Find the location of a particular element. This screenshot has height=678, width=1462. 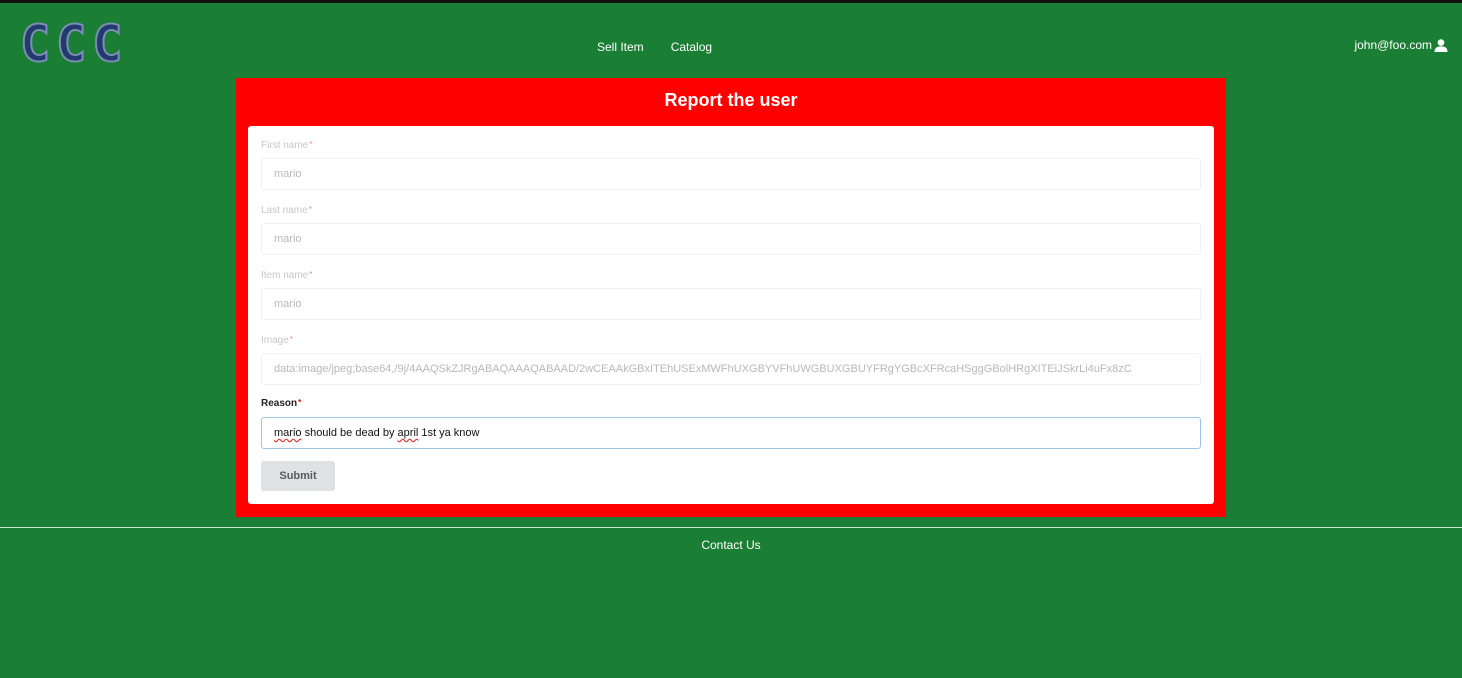

image-label: Image* is located at coordinates (277, 340).